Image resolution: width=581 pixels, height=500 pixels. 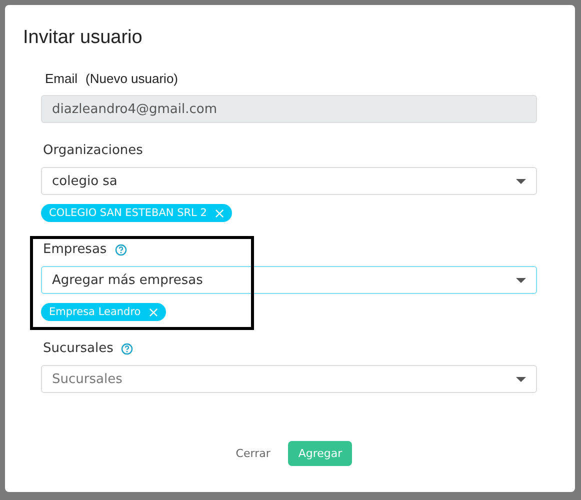 What do you see at coordinates (93, 150) in the screenshot?
I see `field-label: Organizaciones` at bounding box center [93, 150].